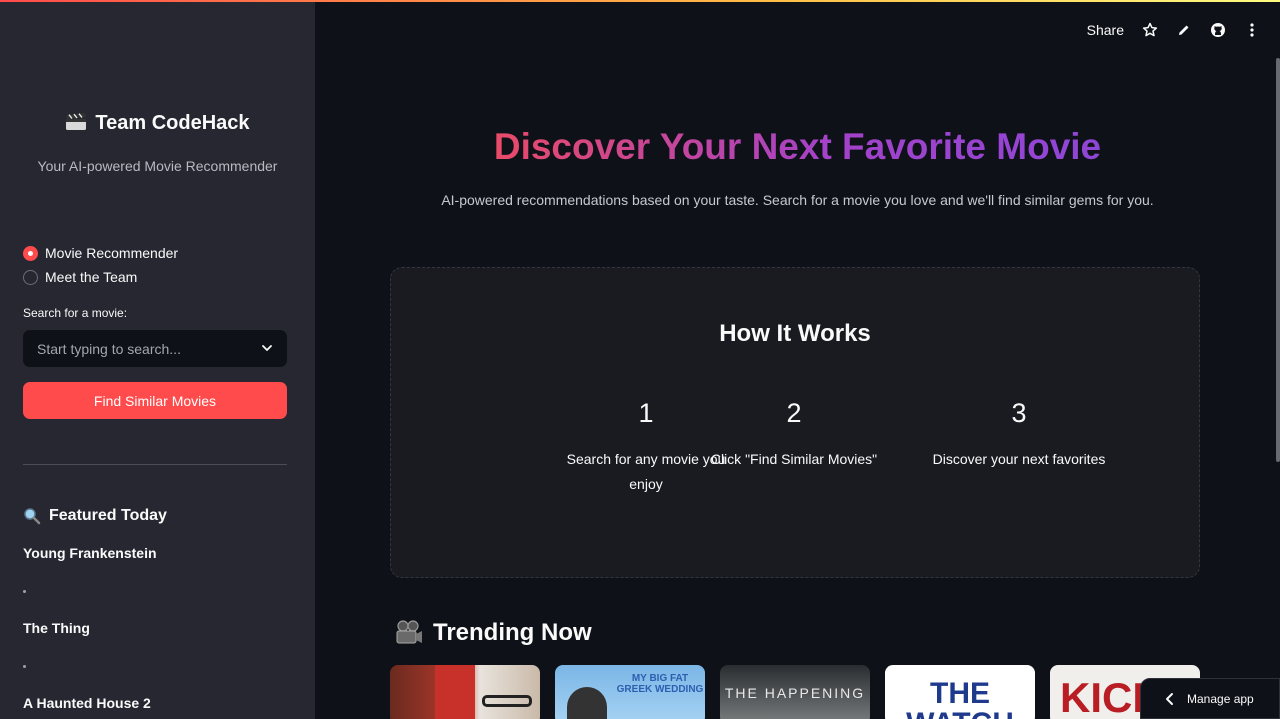 Image resolution: width=1280 pixels, height=719 pixels. What do you see at coordinates (1252, 30) in the screenshot?
I see `kebab-menu-icon` at bounding box center [1252, 30].